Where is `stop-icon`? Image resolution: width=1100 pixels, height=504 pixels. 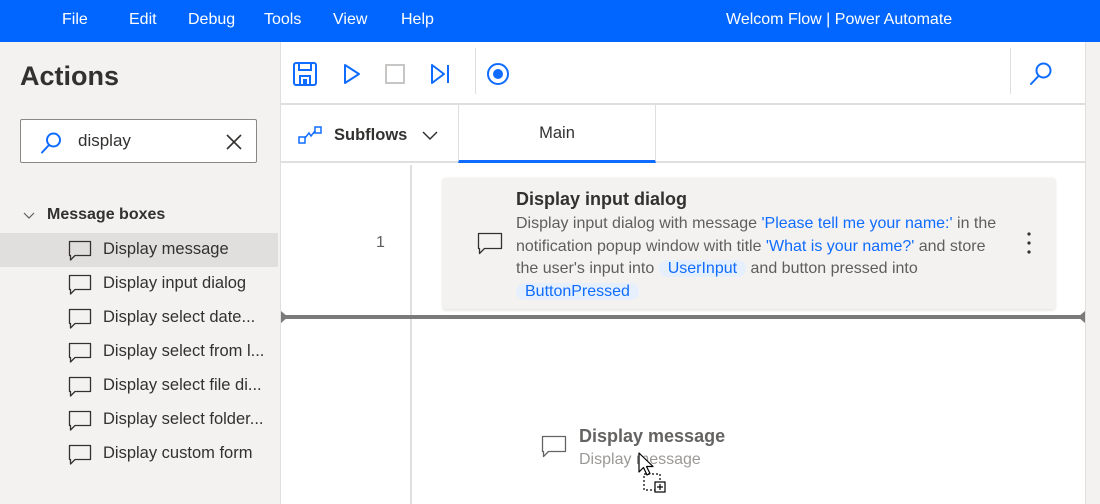
stop-icon is located at coordinates (395, 74).